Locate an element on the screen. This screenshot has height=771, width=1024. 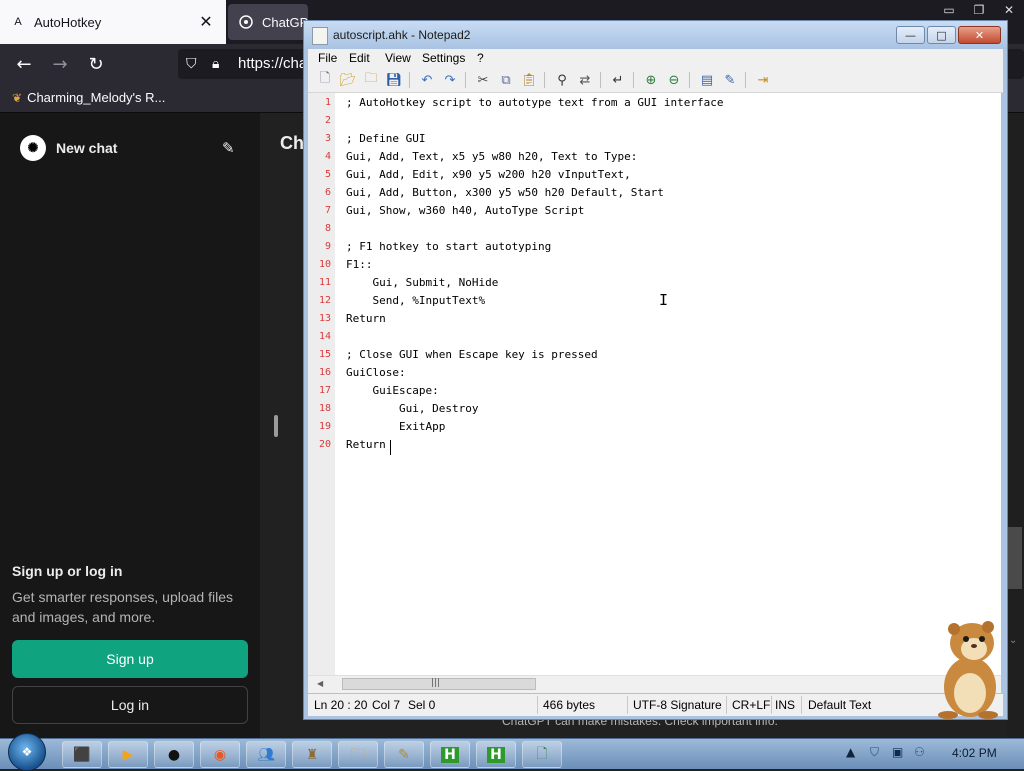
code-text: ExitApp is located at coordinates (395, 427).